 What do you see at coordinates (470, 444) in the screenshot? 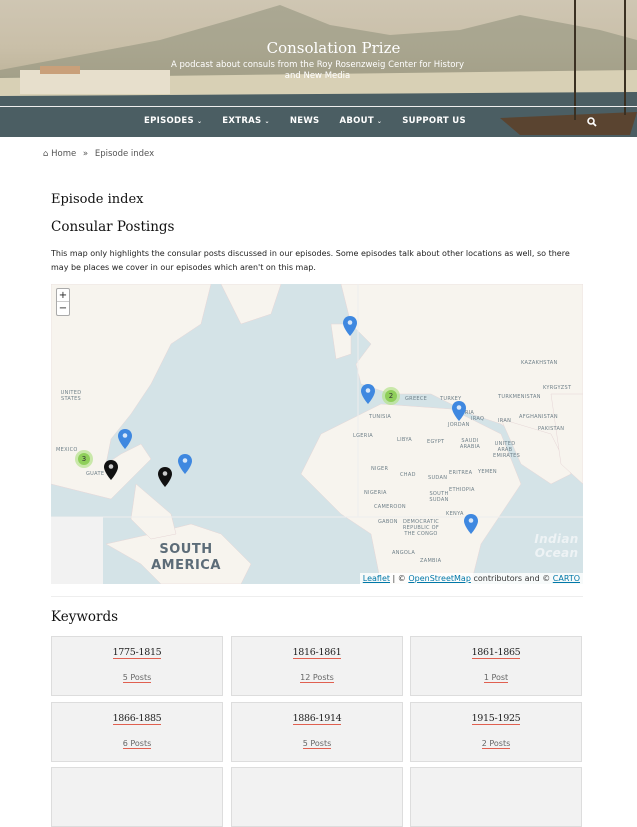
I see `map-label: SAUDI ARABIA` at bounding box center [470, 444].